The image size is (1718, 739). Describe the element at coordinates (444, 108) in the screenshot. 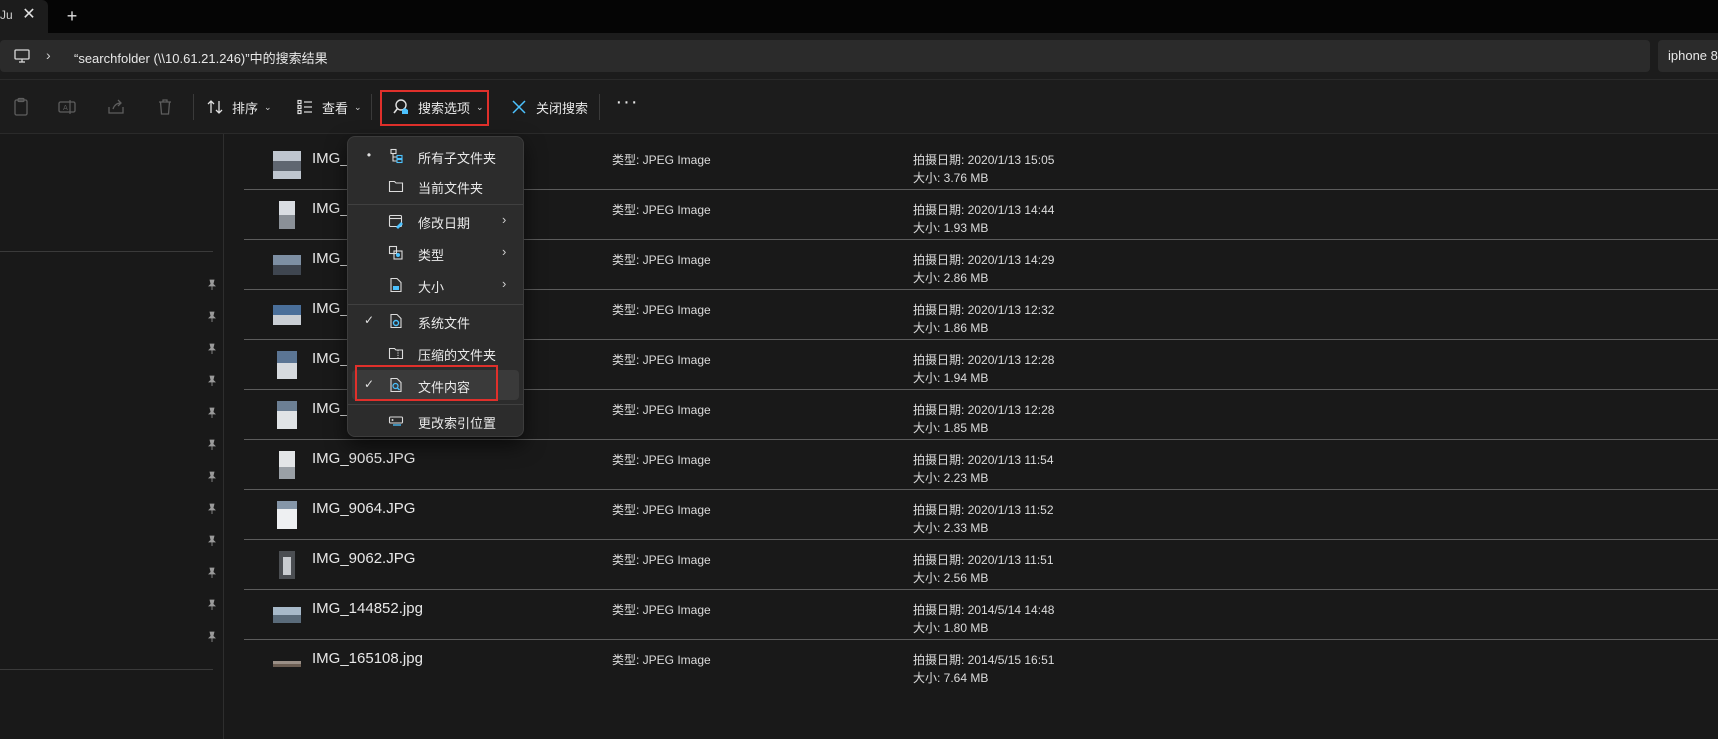

I see `search-options-label: 搜索选项` at that location.